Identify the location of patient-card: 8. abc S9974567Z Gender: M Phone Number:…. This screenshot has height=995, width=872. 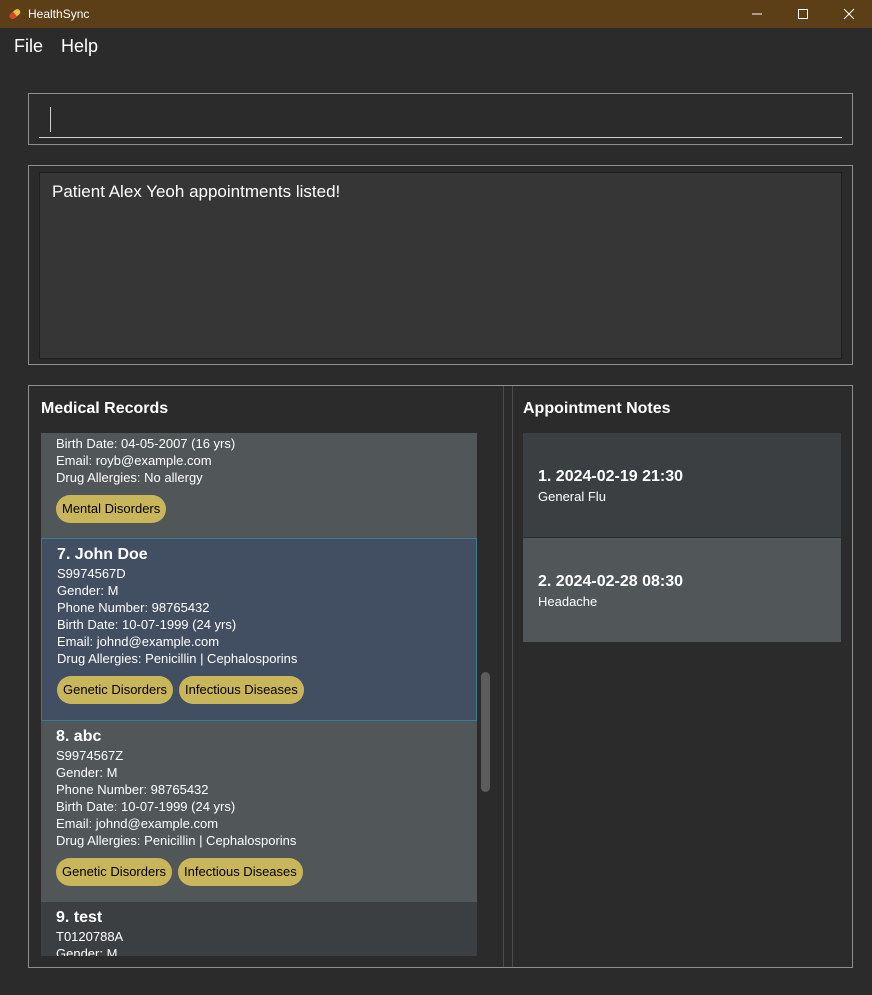
(259, 811).